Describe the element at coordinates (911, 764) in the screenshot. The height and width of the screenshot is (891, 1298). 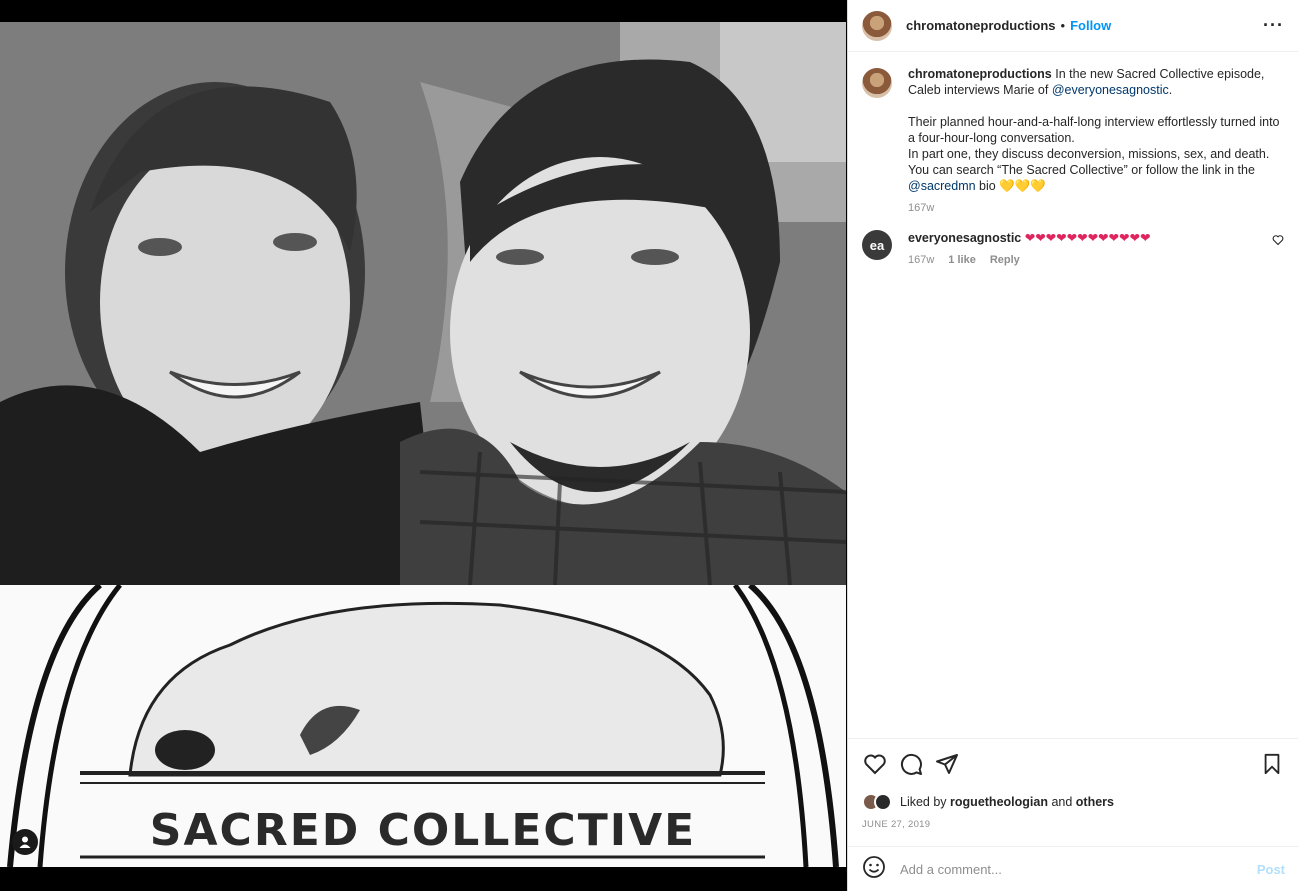
I see `comment-icon` at that location.